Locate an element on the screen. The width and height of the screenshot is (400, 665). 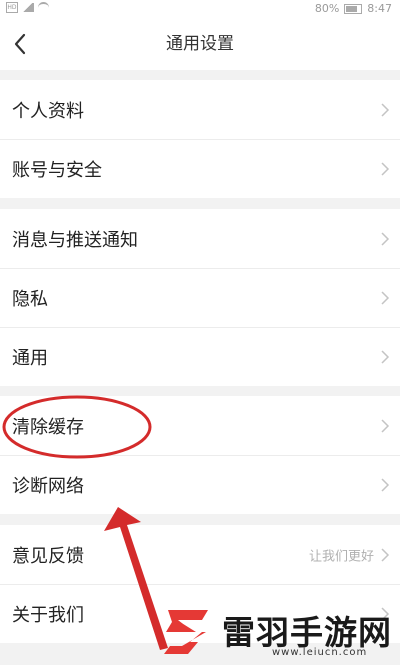
settings-item-label: 消息与推送通知 is located at coordinates (75, 240).